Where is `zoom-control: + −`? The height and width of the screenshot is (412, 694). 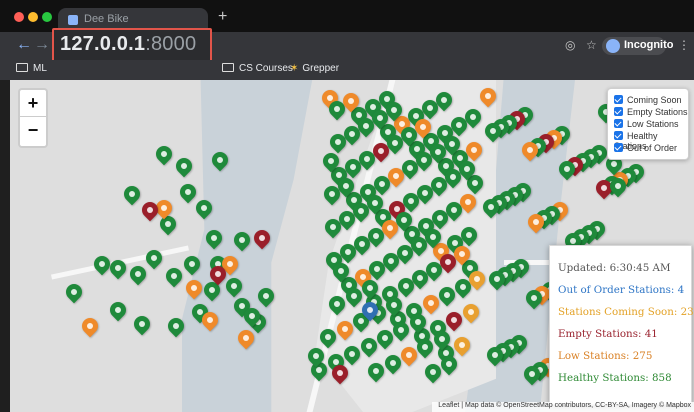 zoom-control: + − is located at coordinates (33, 118).